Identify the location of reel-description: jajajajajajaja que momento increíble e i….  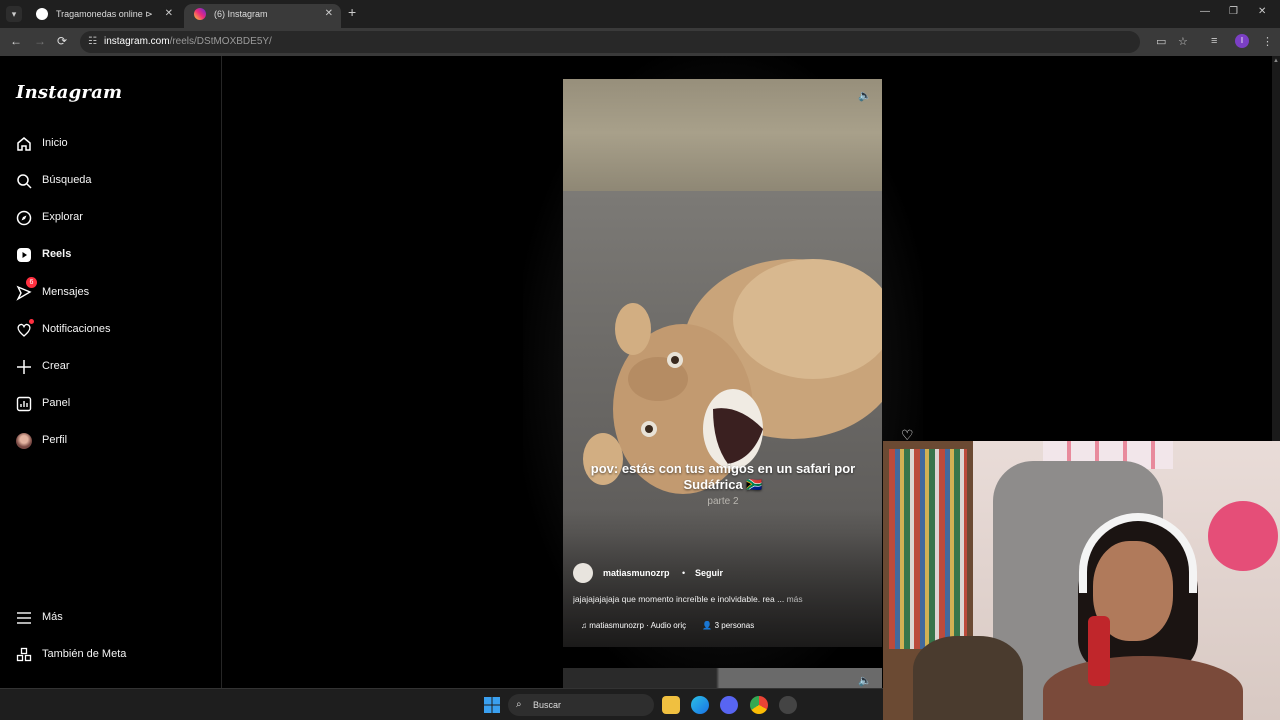
(688, 599).